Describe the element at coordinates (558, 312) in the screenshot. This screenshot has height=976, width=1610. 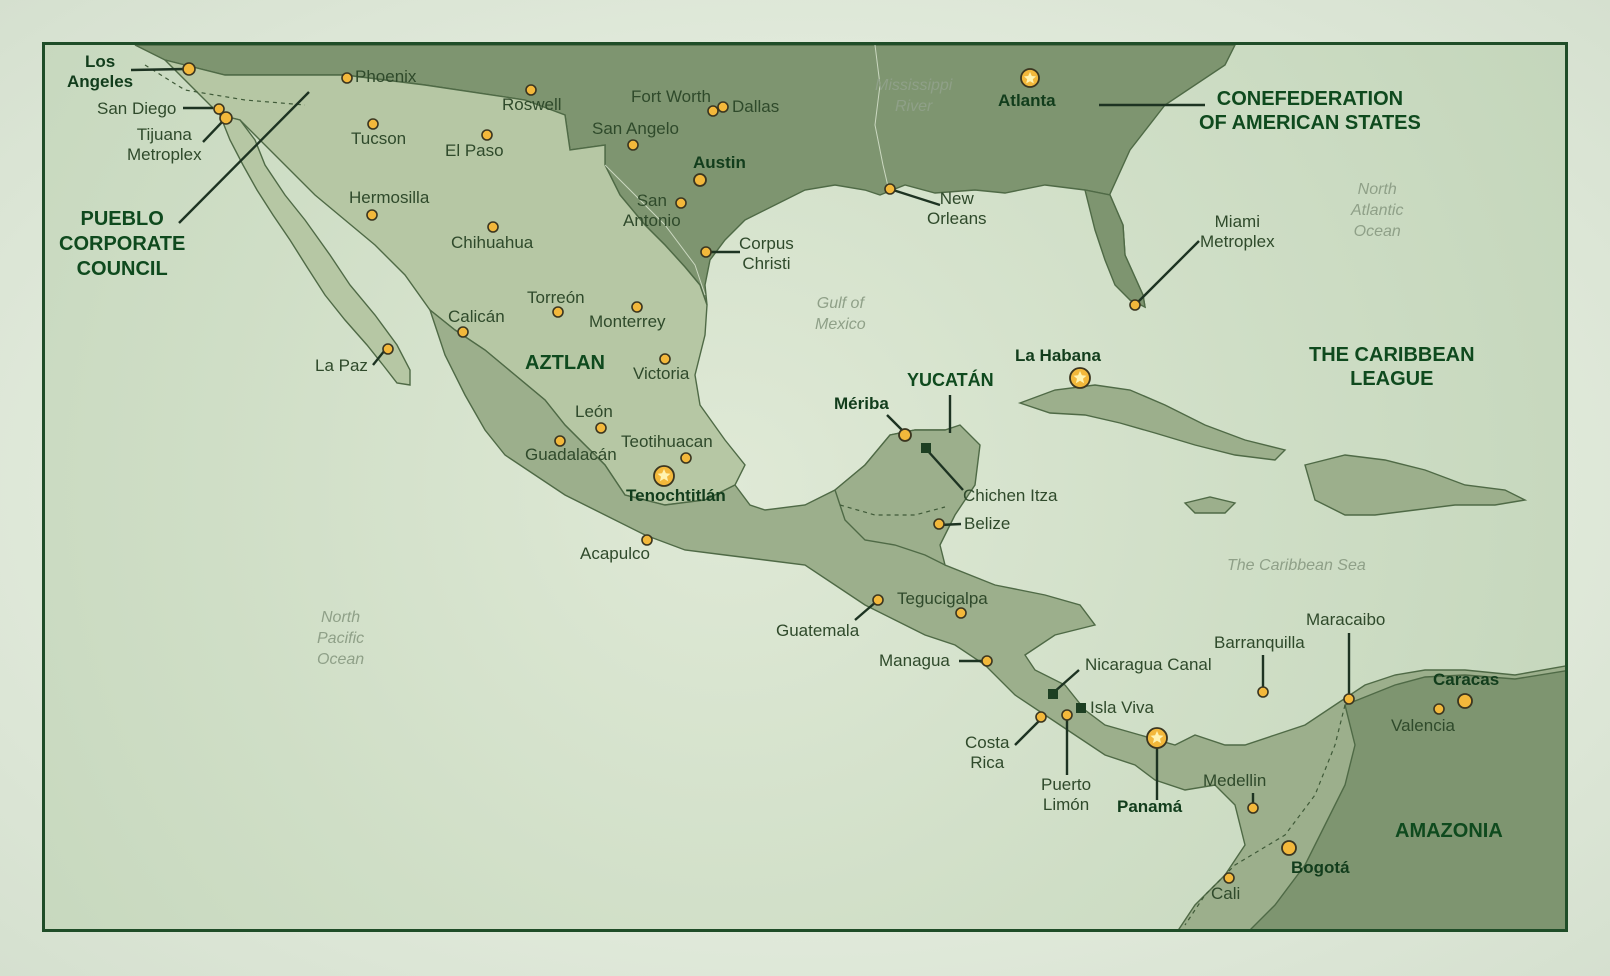
I see `marker-torreon` at that location.